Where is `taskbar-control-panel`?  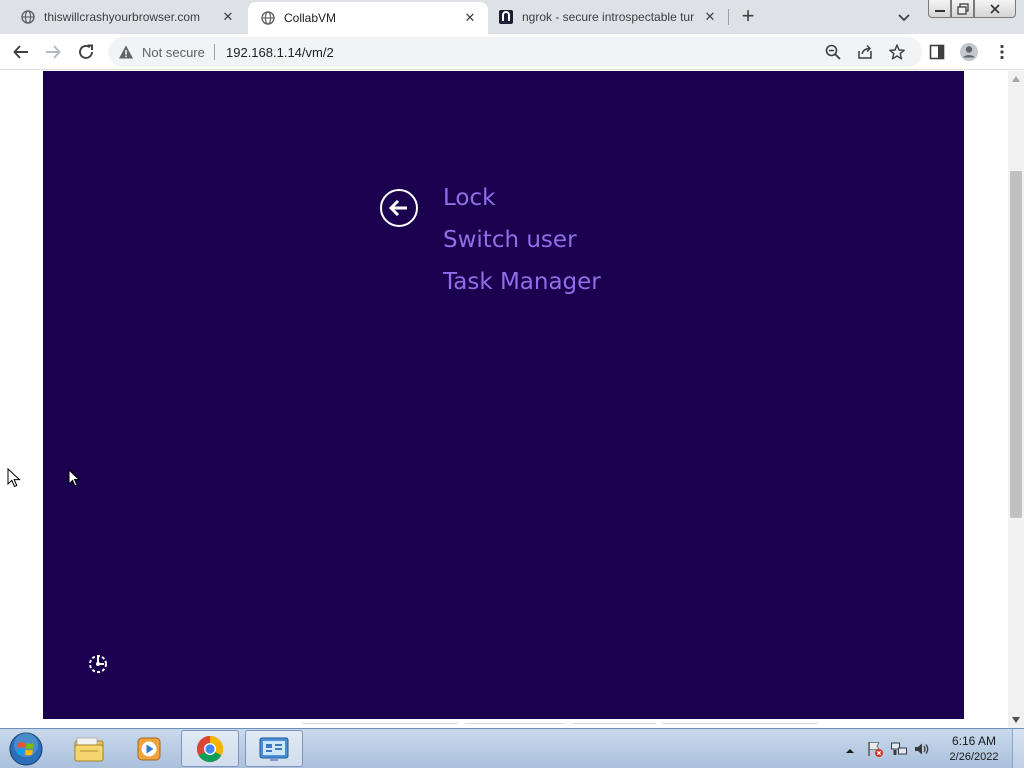 taskbar-control-panel is located at coordinates (274, 748).